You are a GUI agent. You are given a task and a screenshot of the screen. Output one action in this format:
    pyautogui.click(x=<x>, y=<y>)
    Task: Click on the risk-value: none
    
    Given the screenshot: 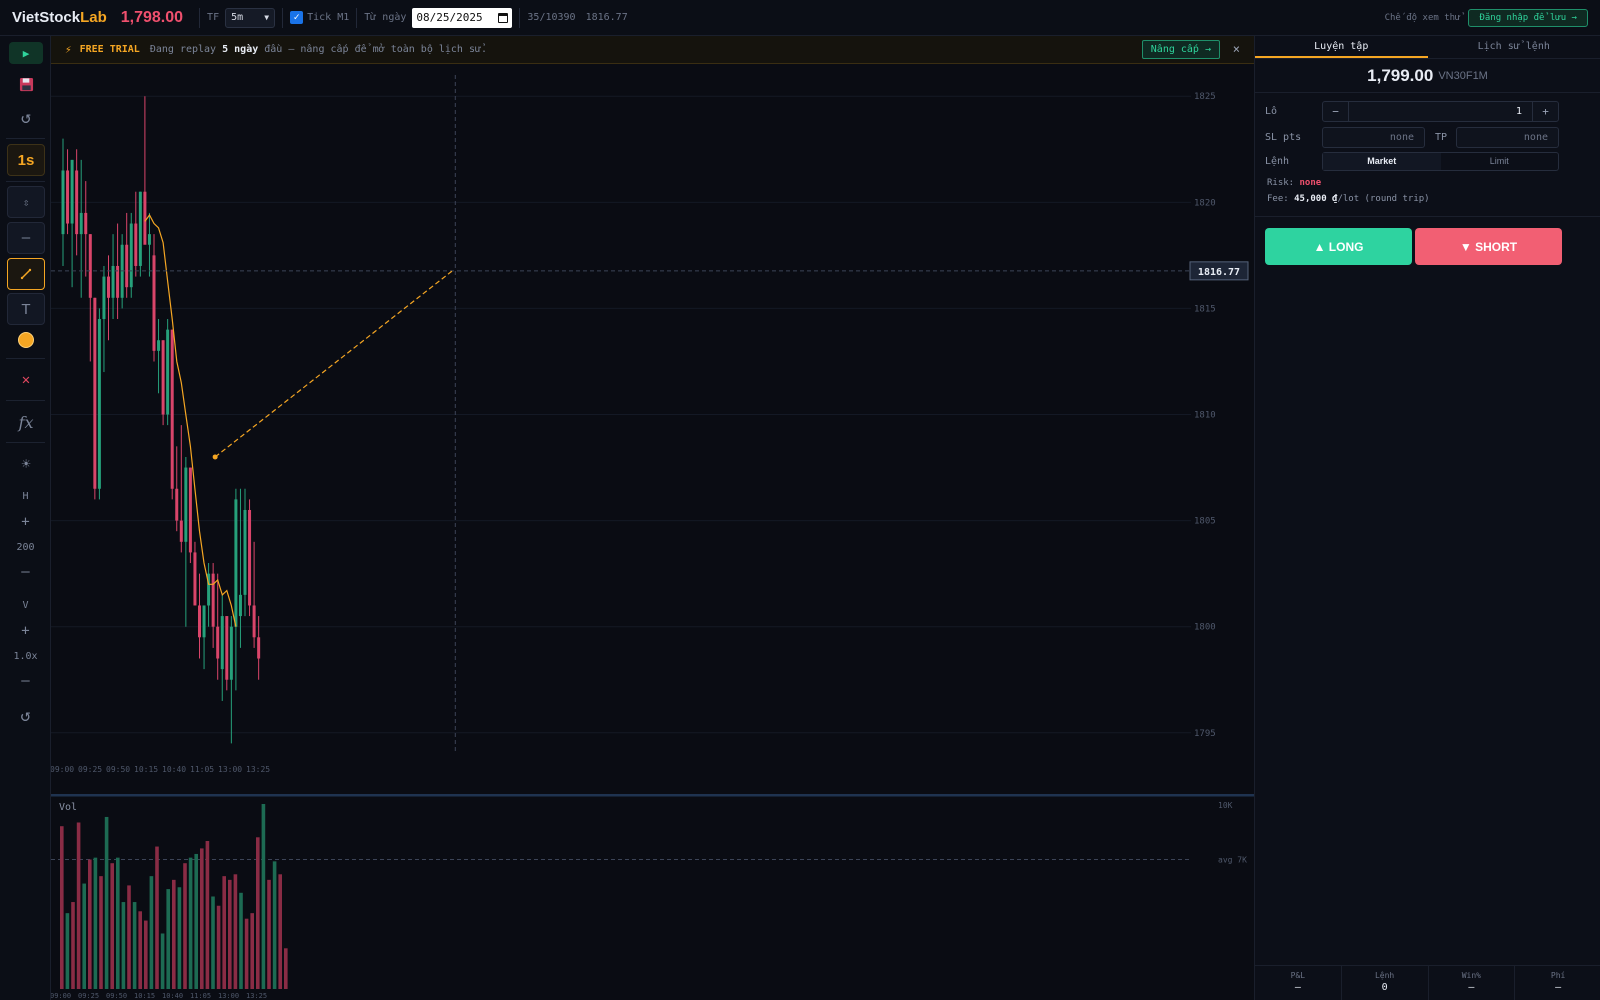 What is the action you would take?
    pyautogui.click(x=1310, y=183)
    